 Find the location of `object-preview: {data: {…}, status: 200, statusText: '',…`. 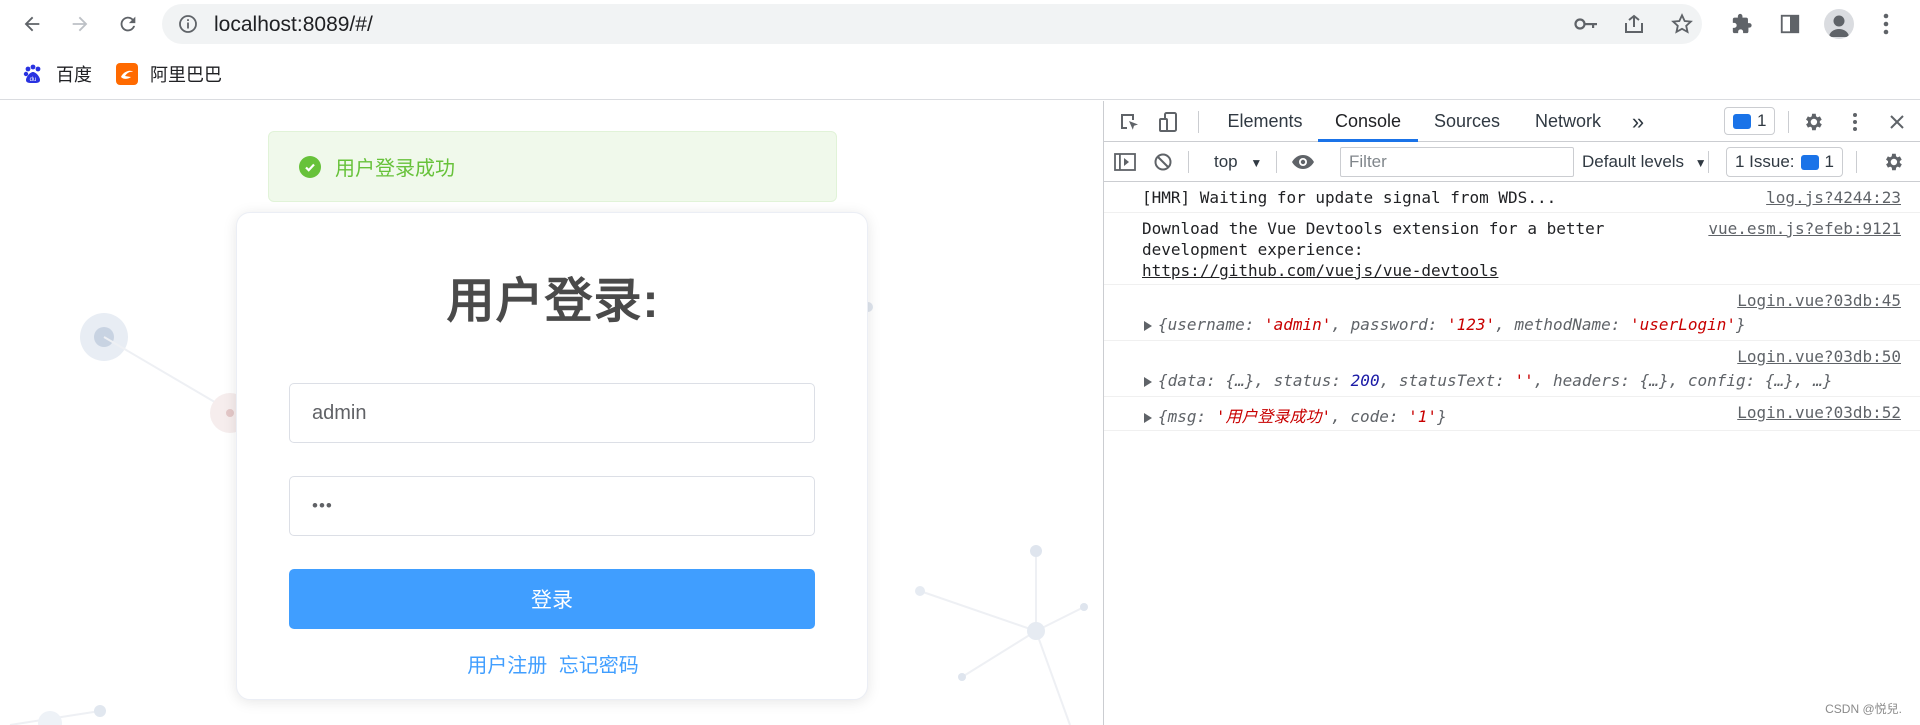

object-preview: {data: {…}, status: 200, statusText: '',… is located at coordinates (1488, 380).